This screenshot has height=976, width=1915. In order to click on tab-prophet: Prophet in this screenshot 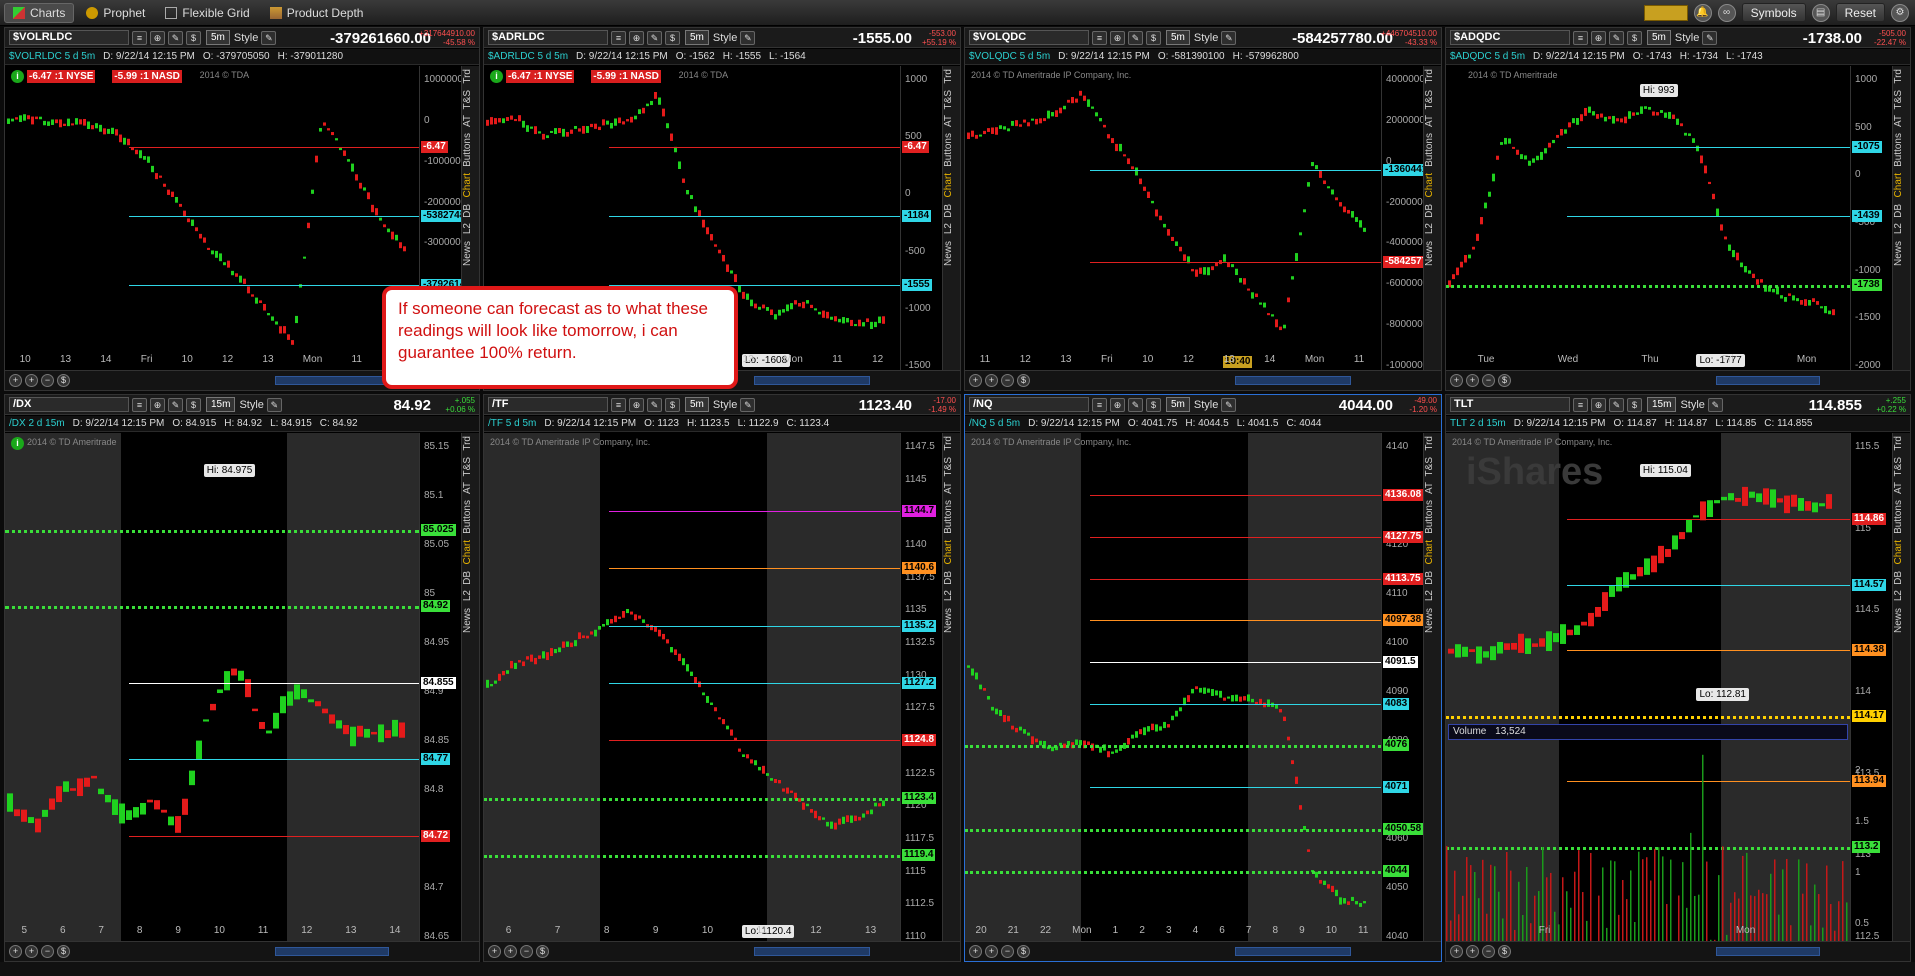, I will do `click(115, 13)`.